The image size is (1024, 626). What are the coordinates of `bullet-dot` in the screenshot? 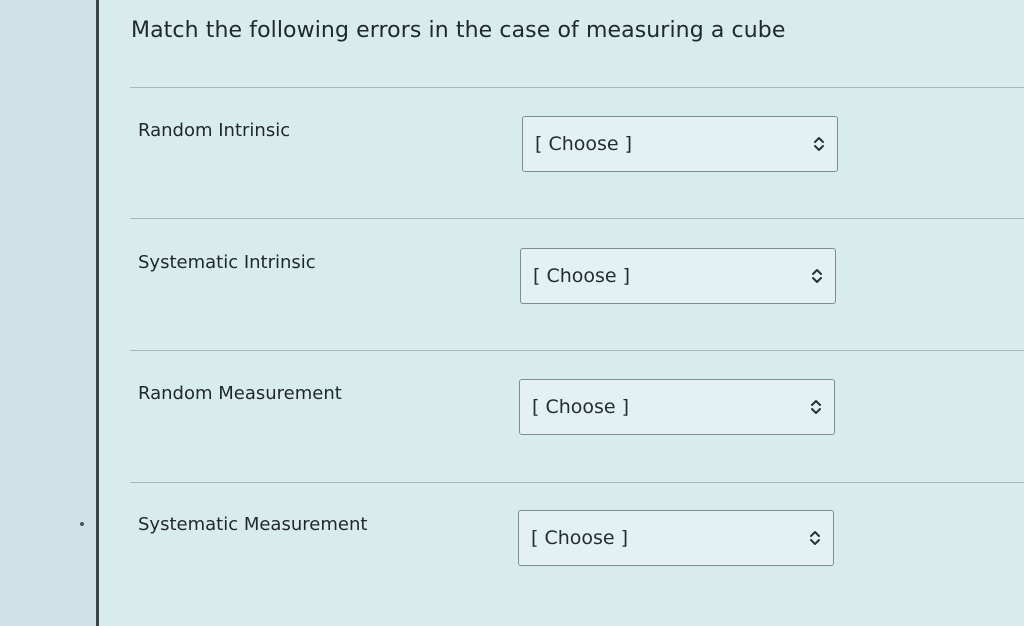 It's located at (82, 524).